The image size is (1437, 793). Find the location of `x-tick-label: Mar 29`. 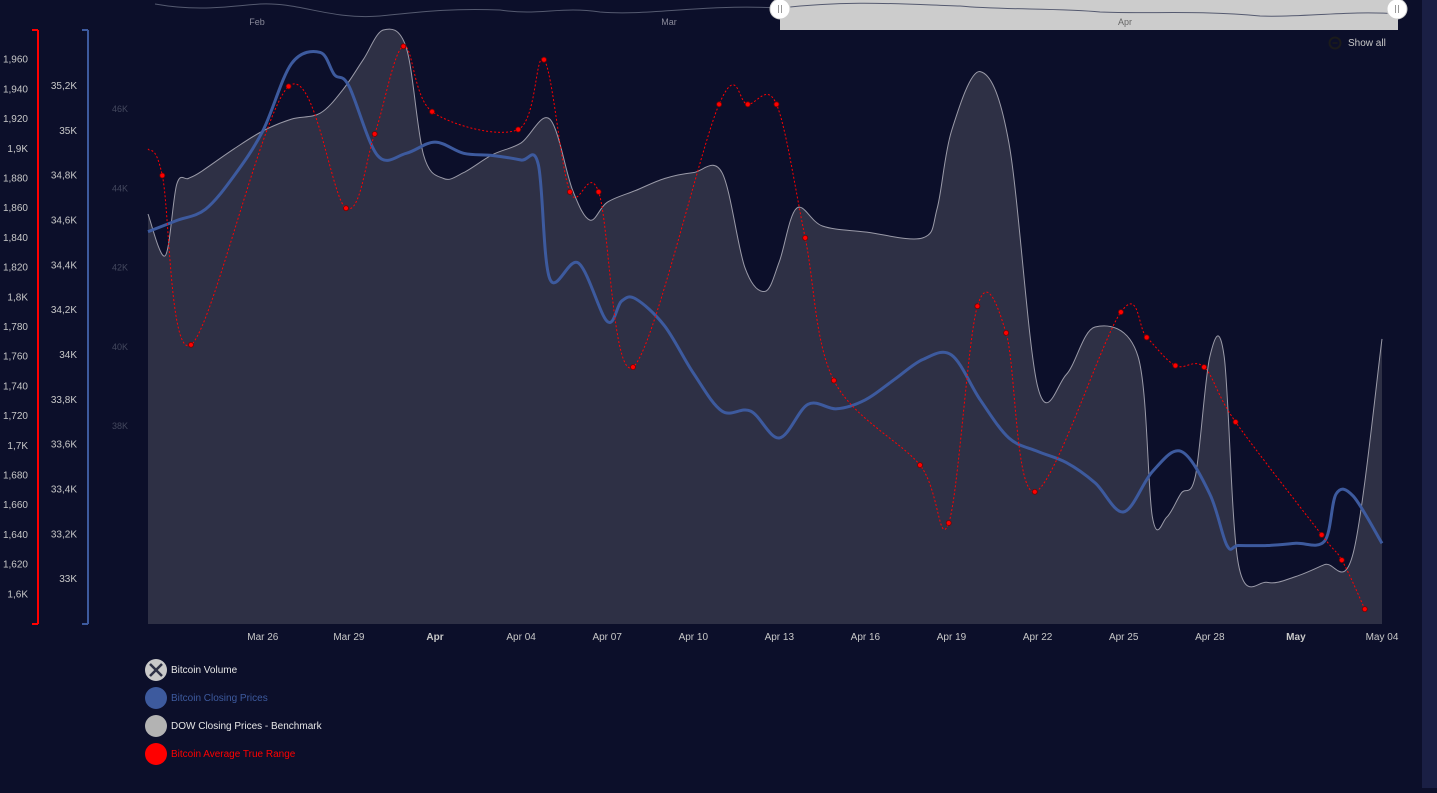

x-tick-label: Mar 29 is located at coordinates (349, 637).